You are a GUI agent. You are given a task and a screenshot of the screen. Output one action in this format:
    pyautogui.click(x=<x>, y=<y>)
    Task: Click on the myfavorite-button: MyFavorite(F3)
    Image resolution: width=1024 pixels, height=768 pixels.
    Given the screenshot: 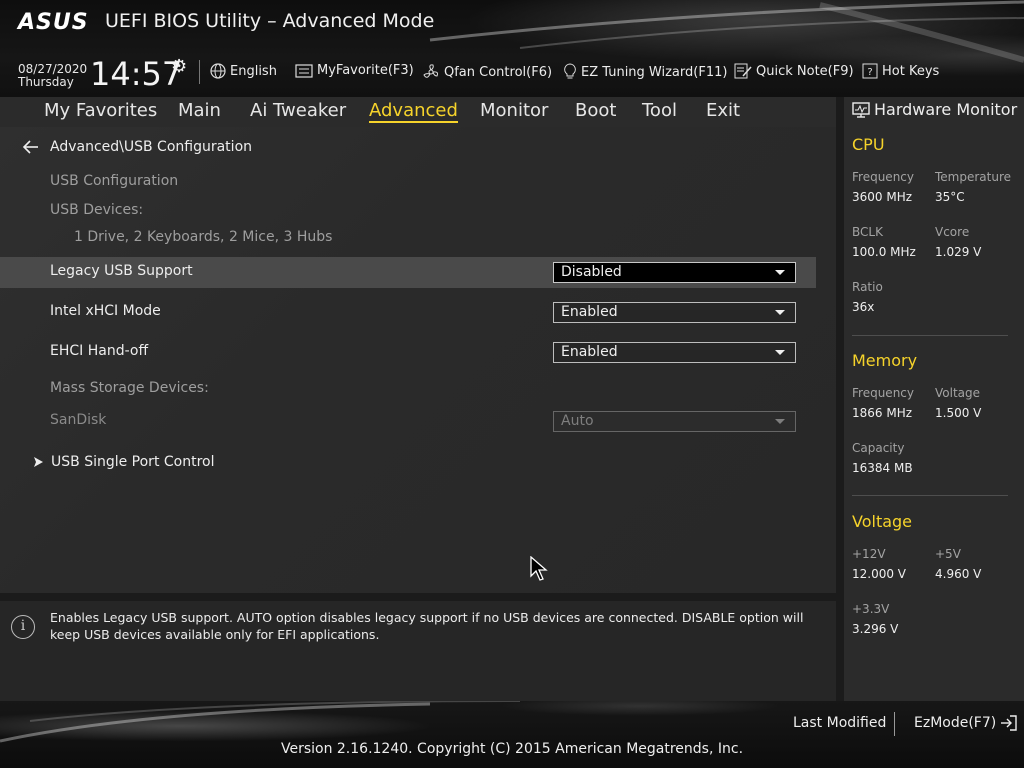 What is the action you would take?
    pyautogui.click(x=354, y=70)
    